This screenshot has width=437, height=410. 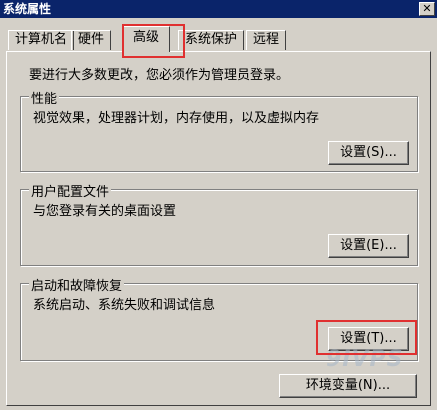 What do you see at coordinates (70, 190) in the screenshot?
I see `user-profiles-group-title: 用户配置文件` at bounding box center [70, 190].